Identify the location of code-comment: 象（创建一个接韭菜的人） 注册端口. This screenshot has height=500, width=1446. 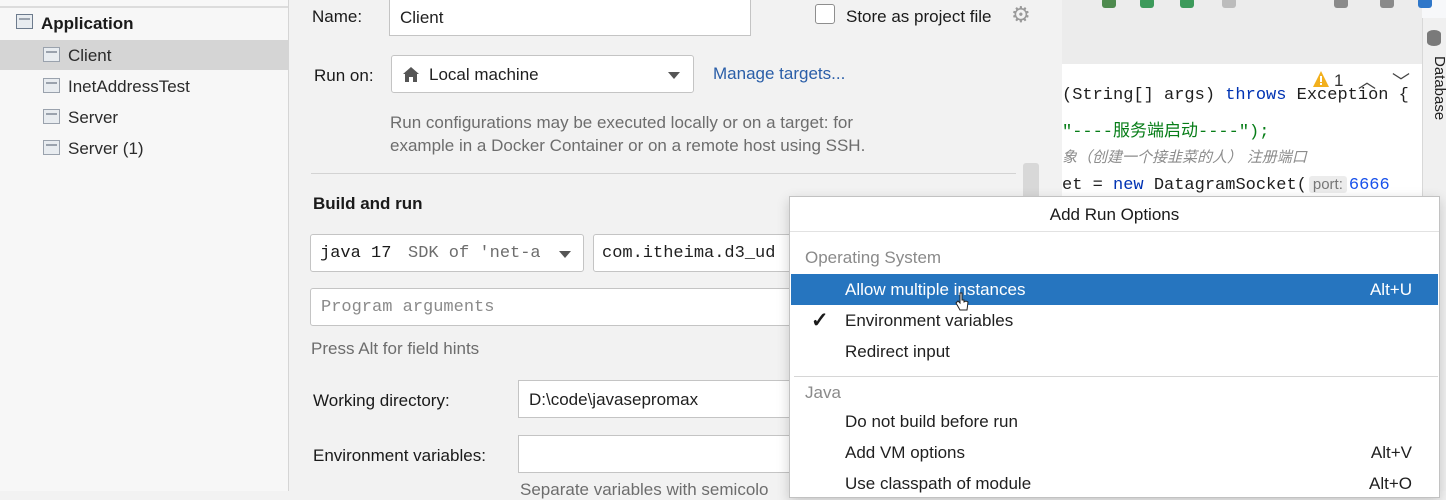
(1184, 157).